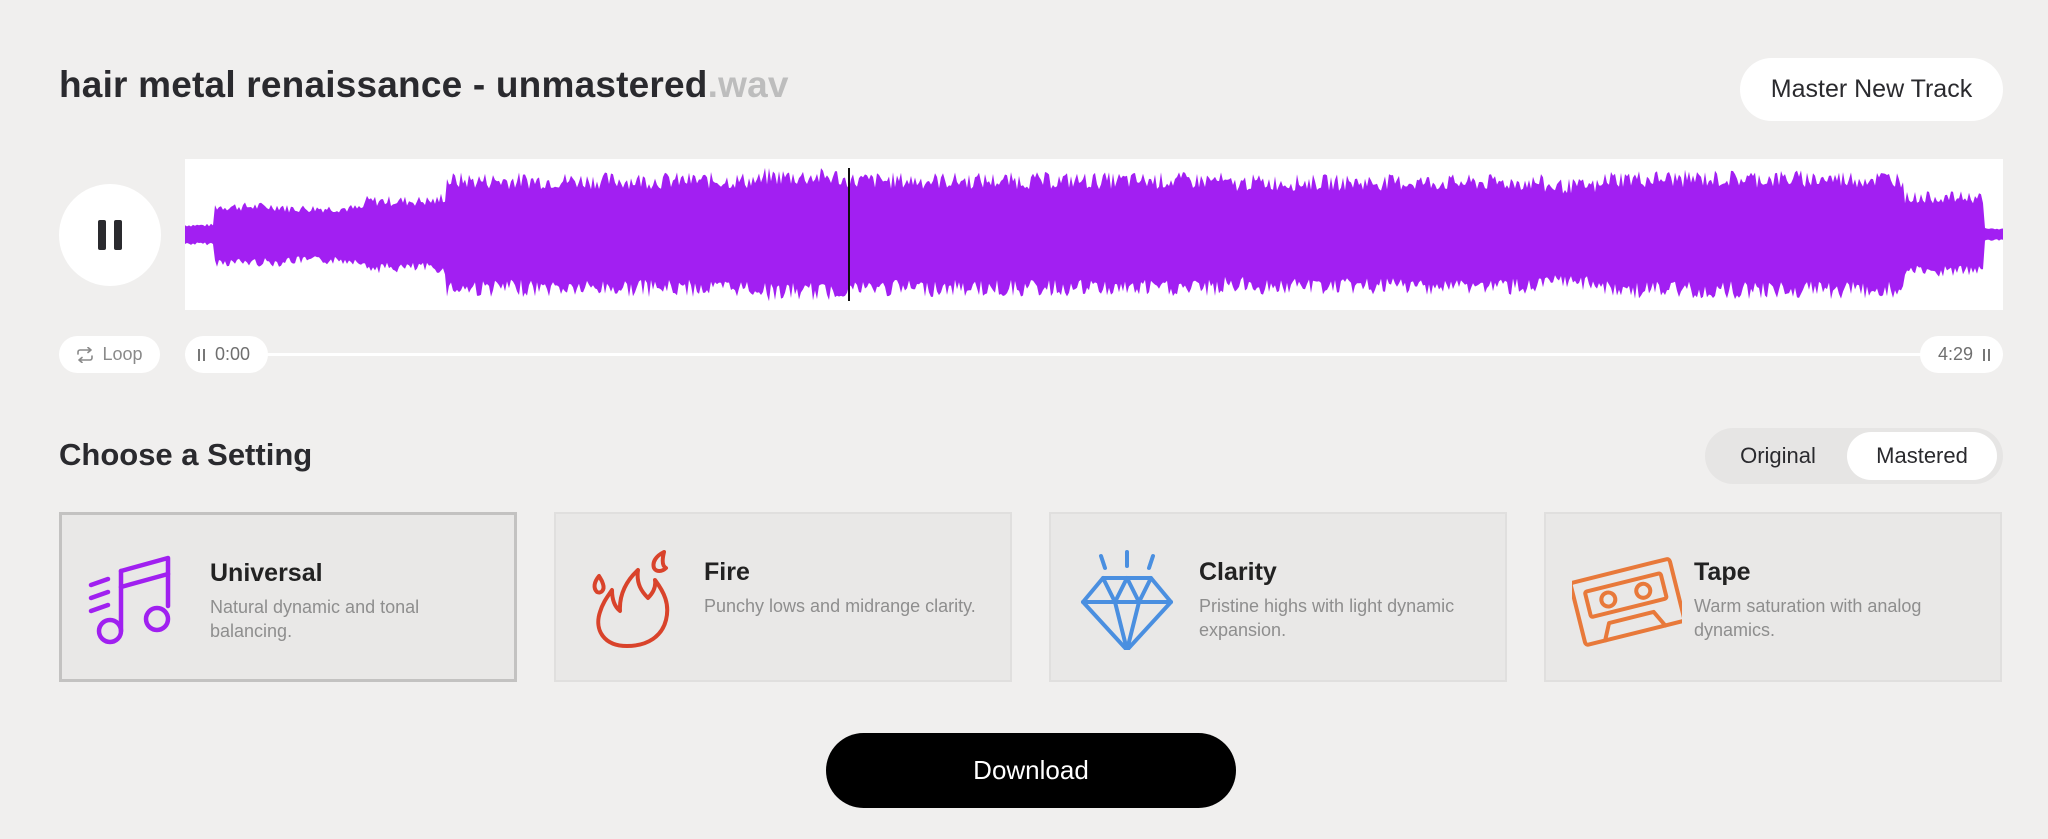 The image size is (2048, 839). What do you see at coordinates (266, 573) in the screenshot?
I see `setting-name: Universal` at bounding box center [266, 573].